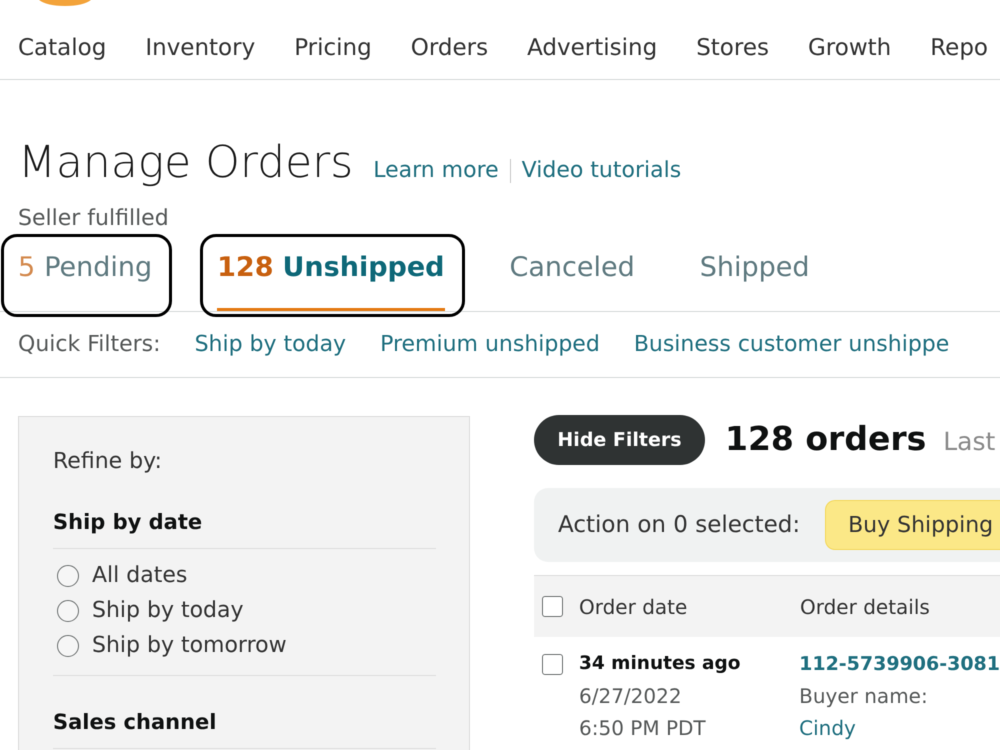 The width and height of the screenshot is (1000, 750). I want to click on order-status-tab: 5 Pending, so click(85, 281).